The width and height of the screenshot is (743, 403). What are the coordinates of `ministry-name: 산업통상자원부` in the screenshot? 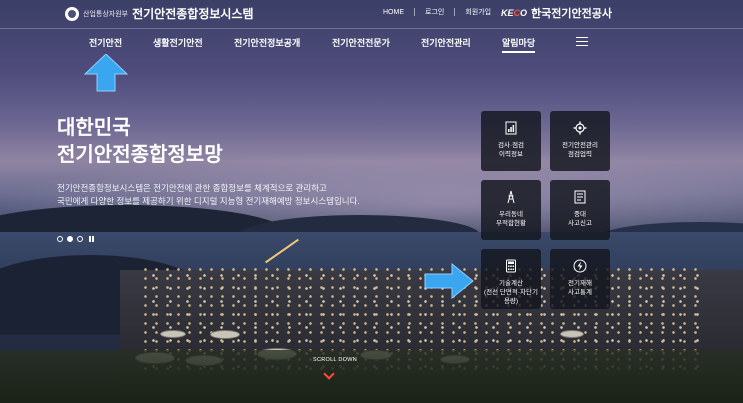 It's located at (106, 14).